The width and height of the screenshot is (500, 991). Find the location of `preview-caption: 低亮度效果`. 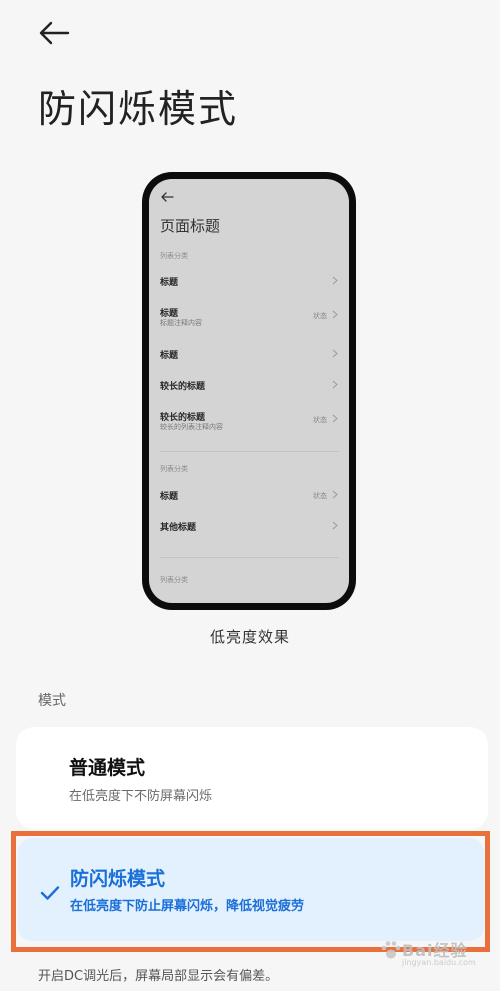

preview-caption: 低亮度效果 is located at coordinates (249, 637).